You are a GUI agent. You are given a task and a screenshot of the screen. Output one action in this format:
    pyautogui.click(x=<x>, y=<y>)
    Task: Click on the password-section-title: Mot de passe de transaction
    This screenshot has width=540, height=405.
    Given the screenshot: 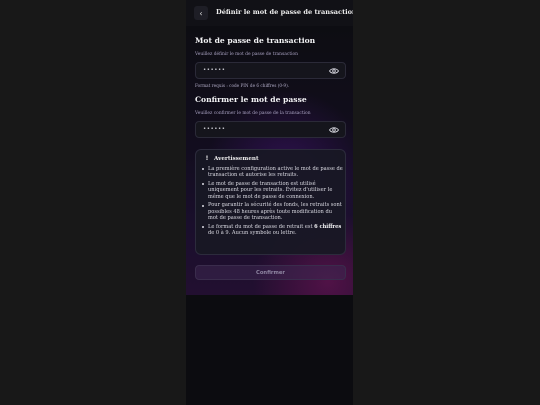 What is the action you would take?
    pyautogui.click(x=255, y=40)
    